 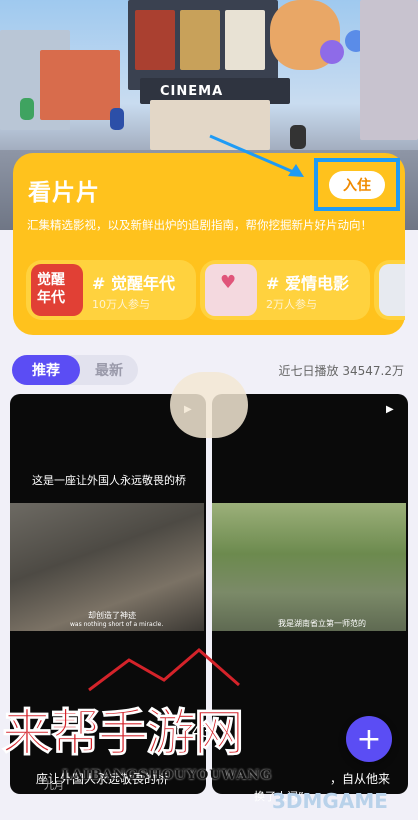 I want to click on channel-title: 看片片, so click(x=64, y=193).